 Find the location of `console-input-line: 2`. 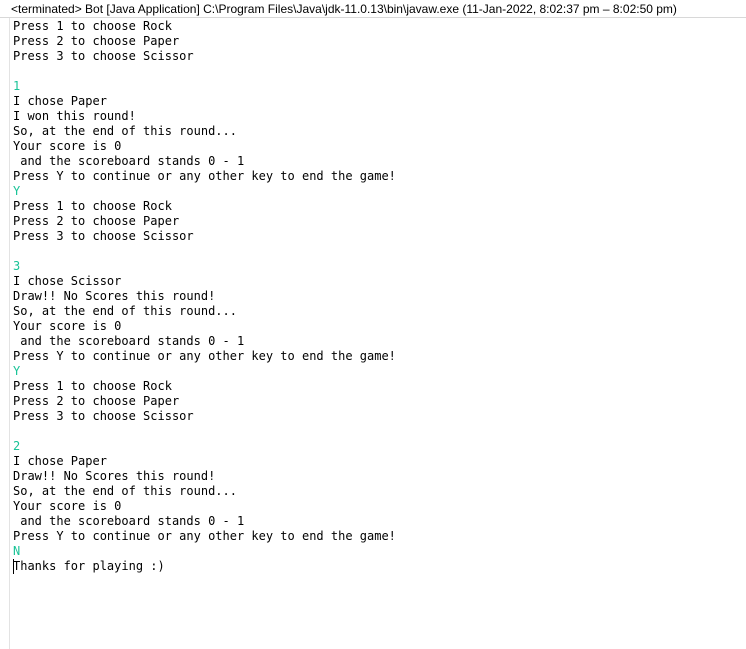

console-input-line: 2 is located at coordinates (17, 446).